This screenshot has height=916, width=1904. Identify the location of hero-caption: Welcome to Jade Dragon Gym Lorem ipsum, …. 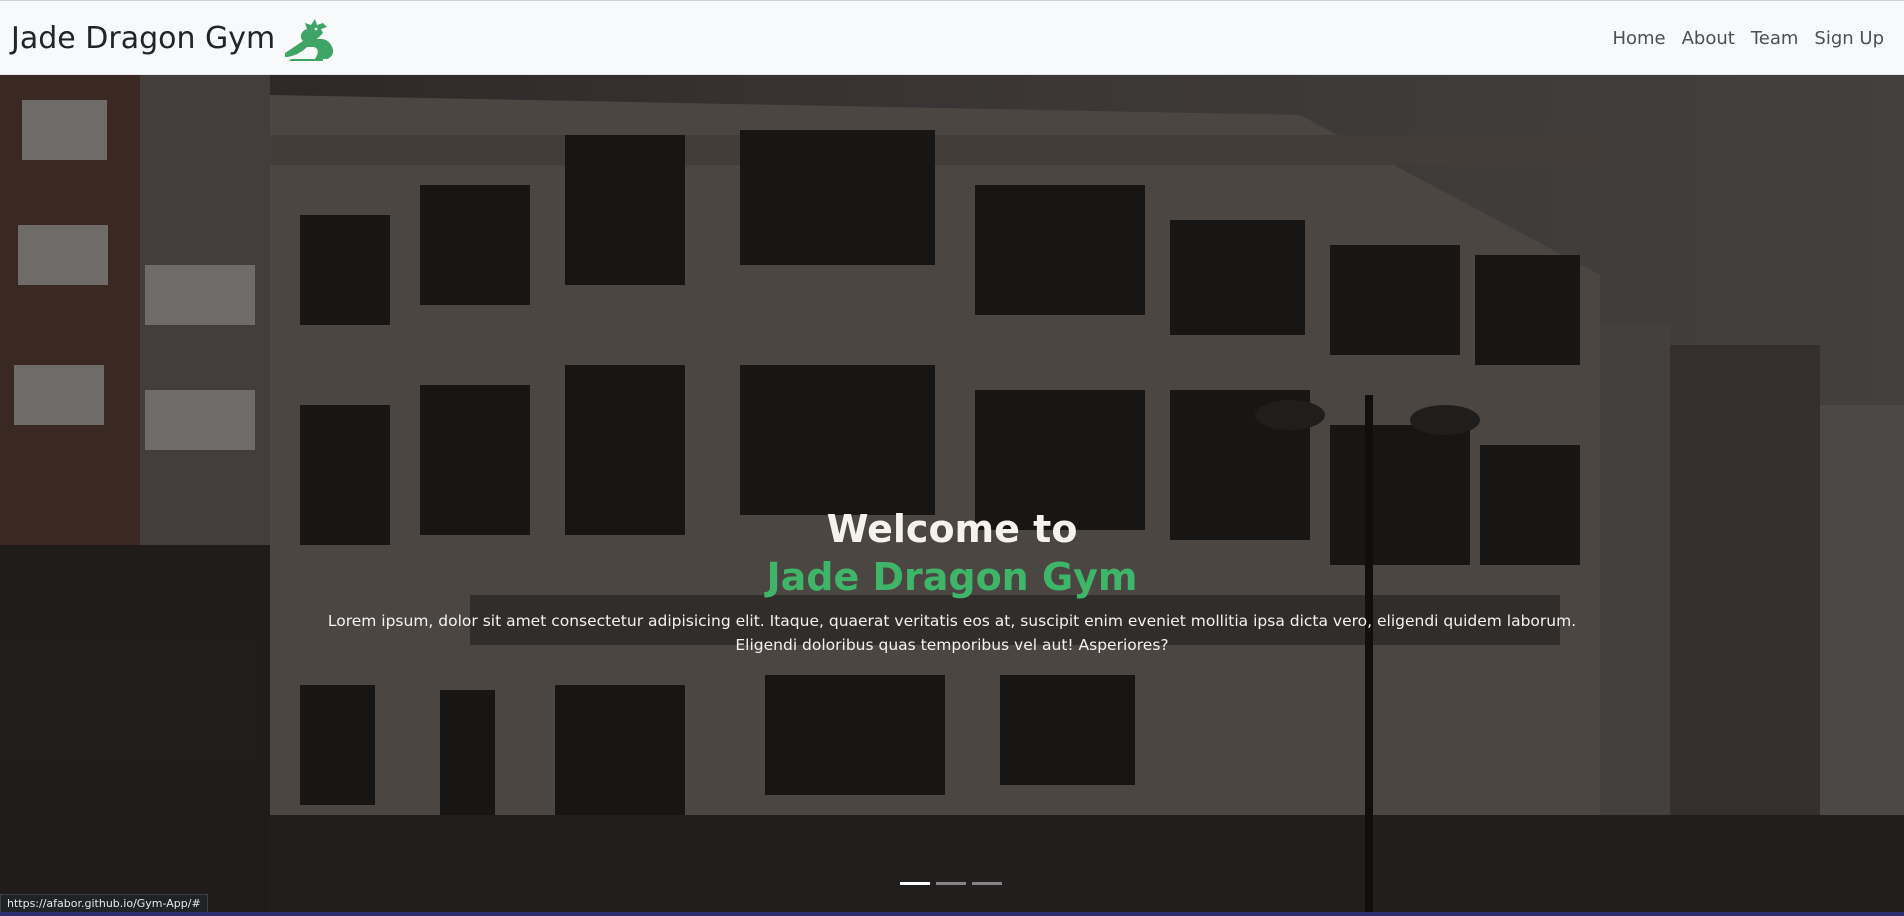
(952, 581).